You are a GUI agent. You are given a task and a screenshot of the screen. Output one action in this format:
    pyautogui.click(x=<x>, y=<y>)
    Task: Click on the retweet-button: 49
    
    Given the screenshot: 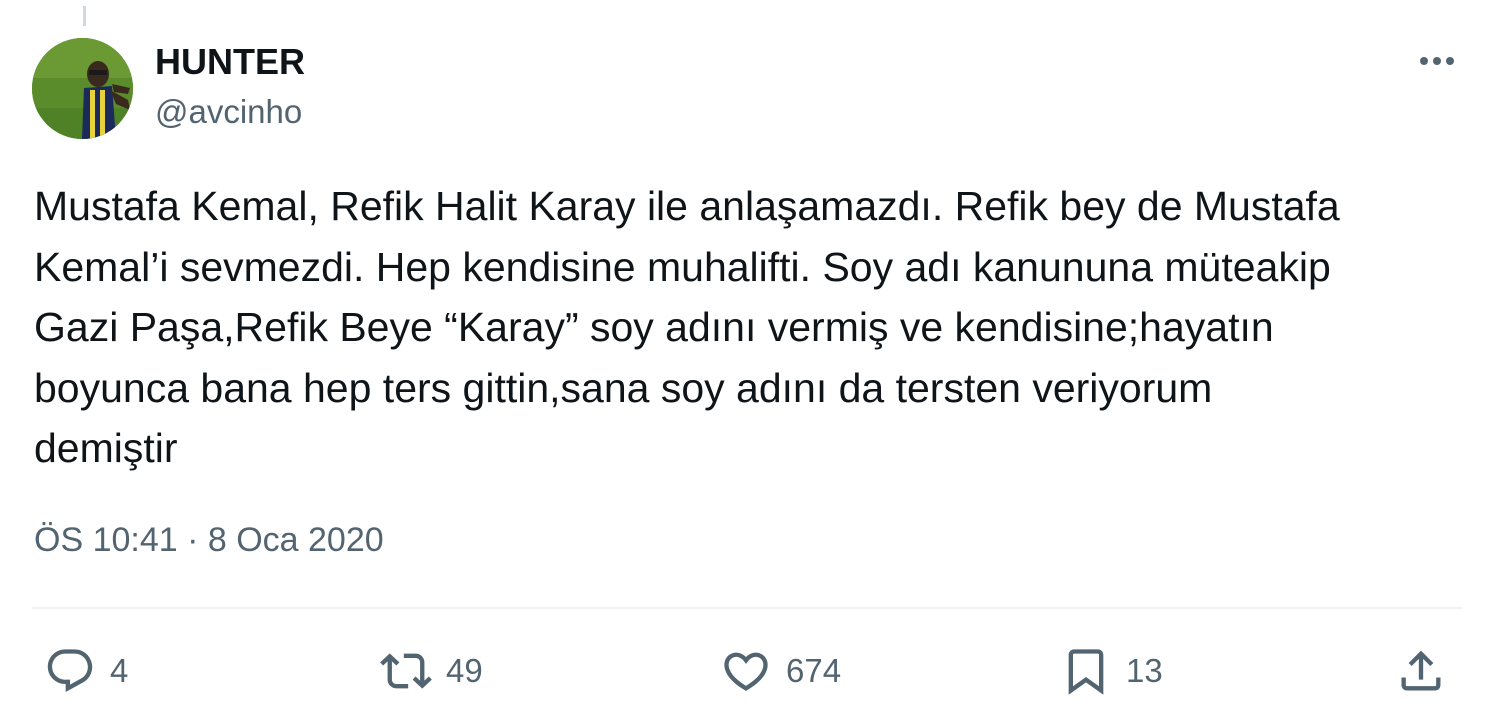 What is the action you would take?
    pyautogui.click(x=431, y=671)
    